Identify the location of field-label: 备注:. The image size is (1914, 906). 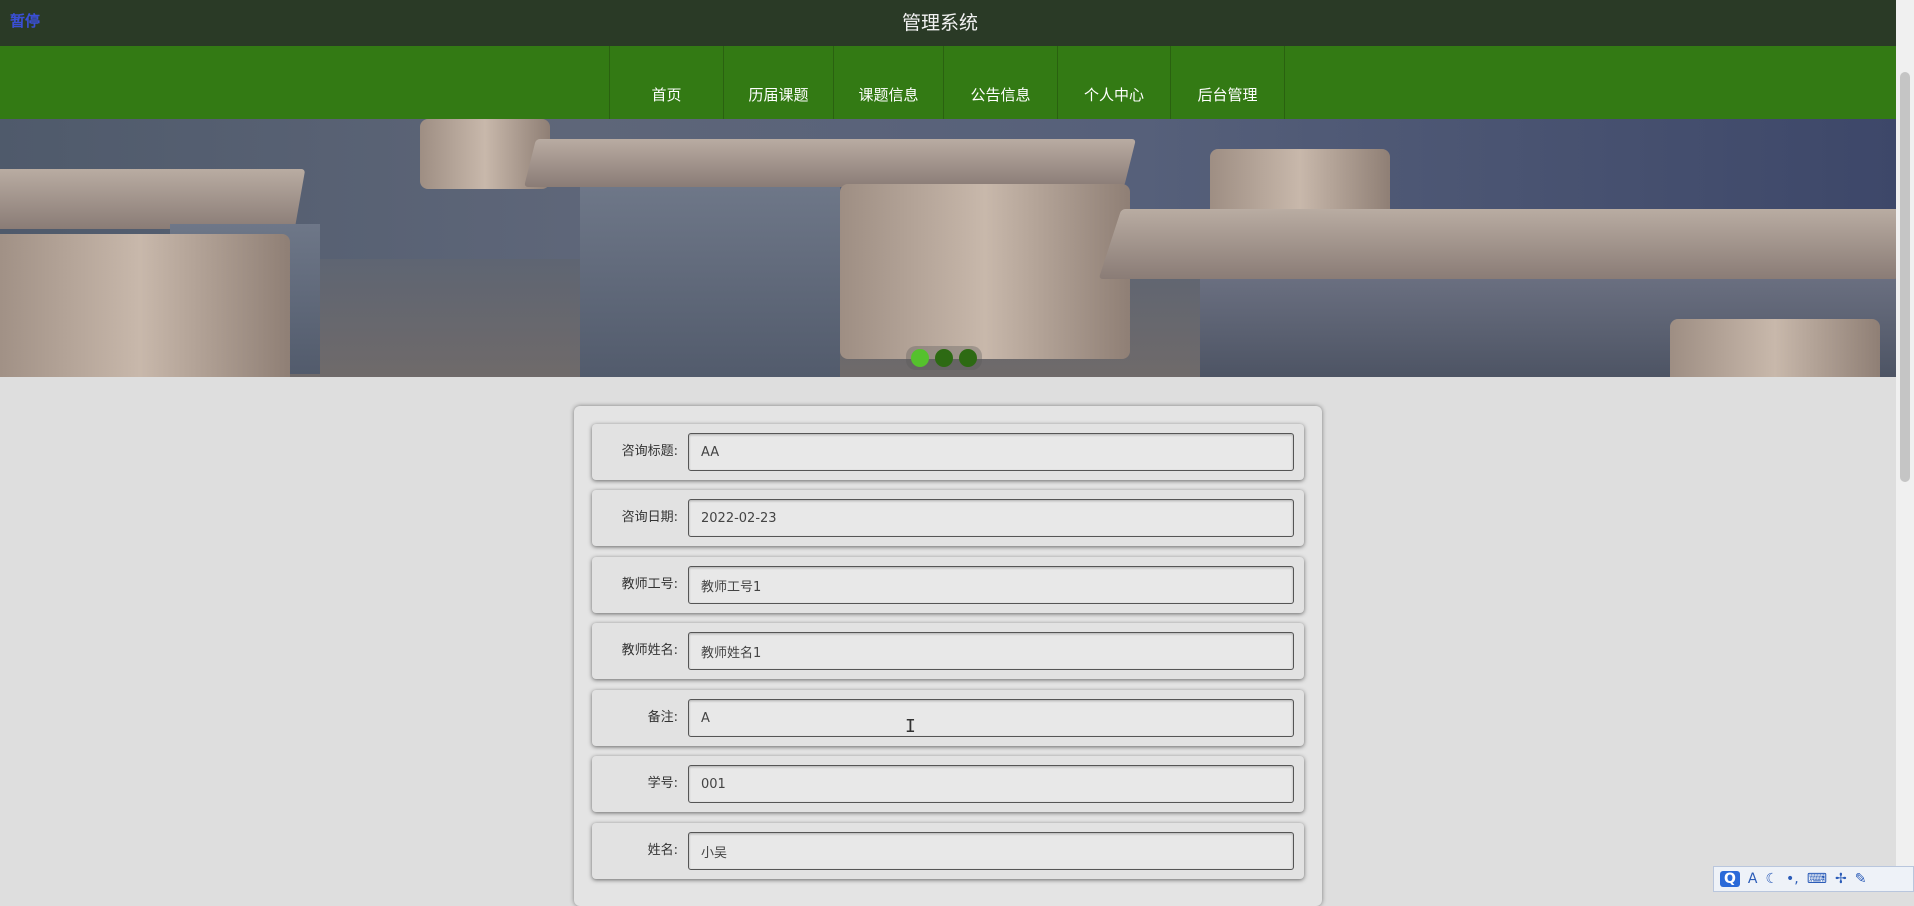
(662, 717).